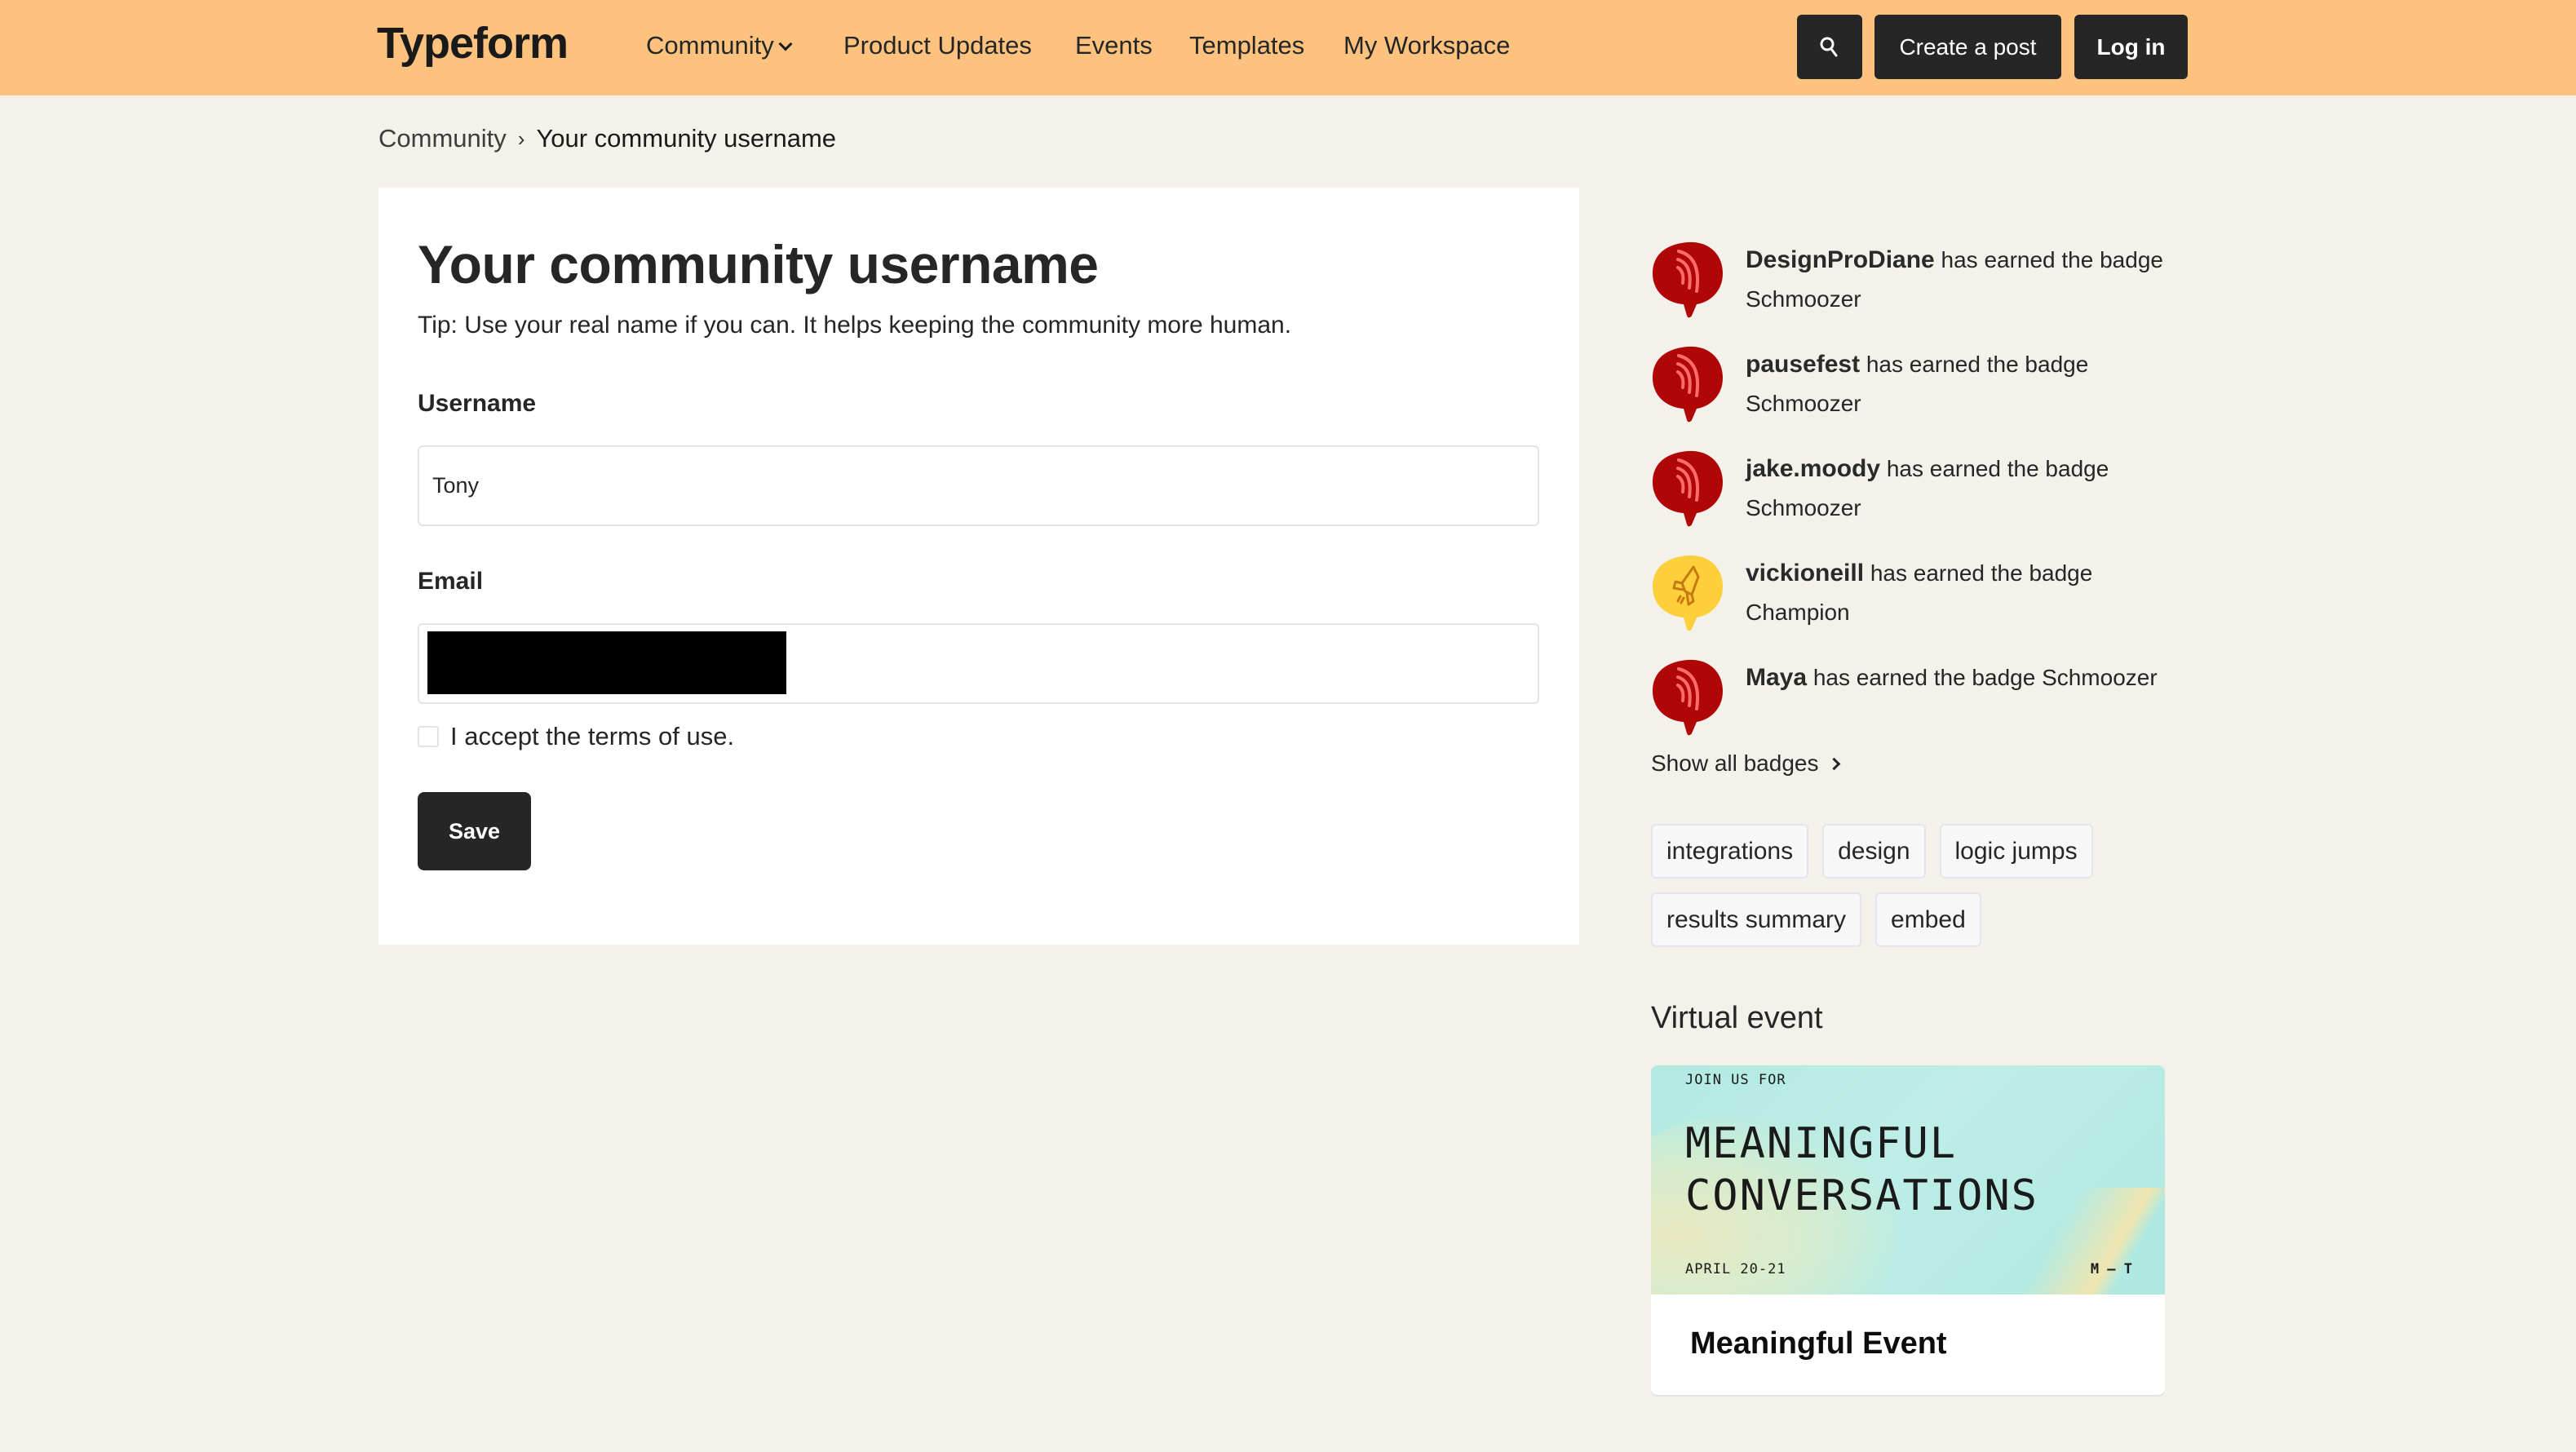 This screenshot has height=1452, width=2576. I want to click on speech-bubble-rocket-icon, so click(1688, 593).